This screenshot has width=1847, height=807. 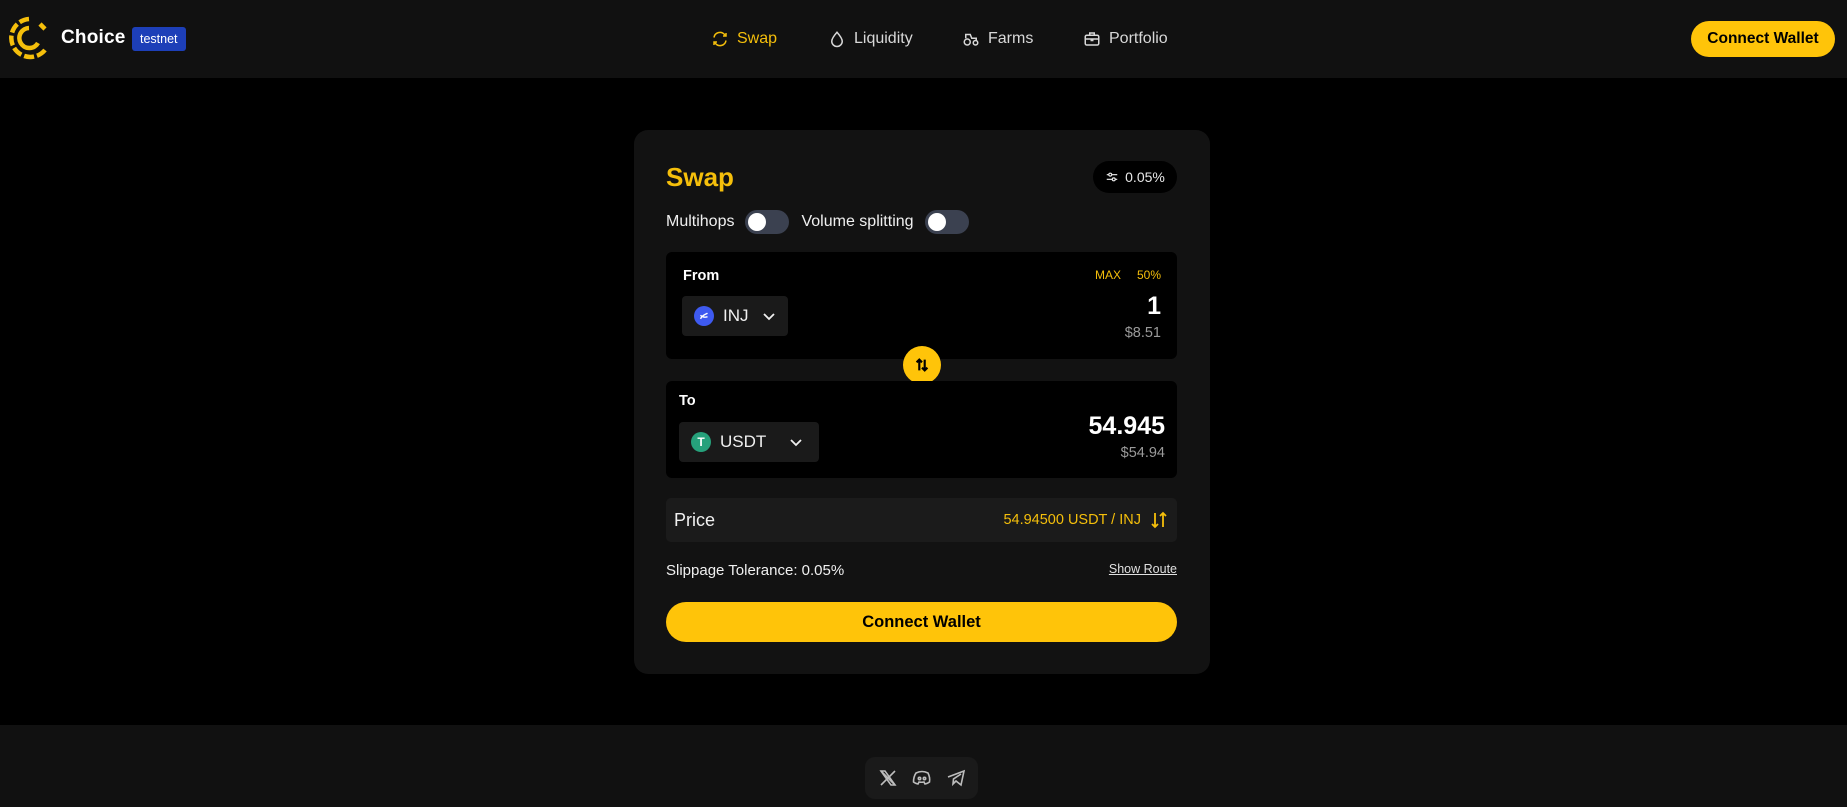 What do you see at coordinates (701, 276) in the screenshot?
I see `from-label: From` at bounding box center [701, 276].